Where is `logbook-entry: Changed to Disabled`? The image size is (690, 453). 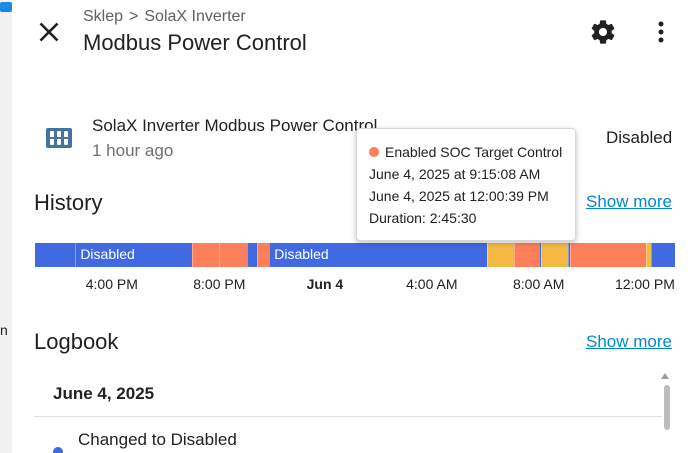 logbook-entry: Changed to Disabled is located at coordinates (157, 440).